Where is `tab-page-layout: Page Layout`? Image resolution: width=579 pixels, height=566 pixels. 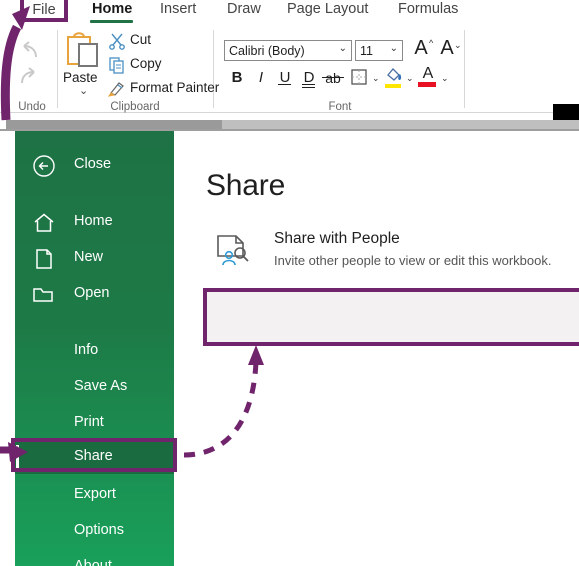 tab-page-layout: Page Layout is located at coordinates (327, 9).